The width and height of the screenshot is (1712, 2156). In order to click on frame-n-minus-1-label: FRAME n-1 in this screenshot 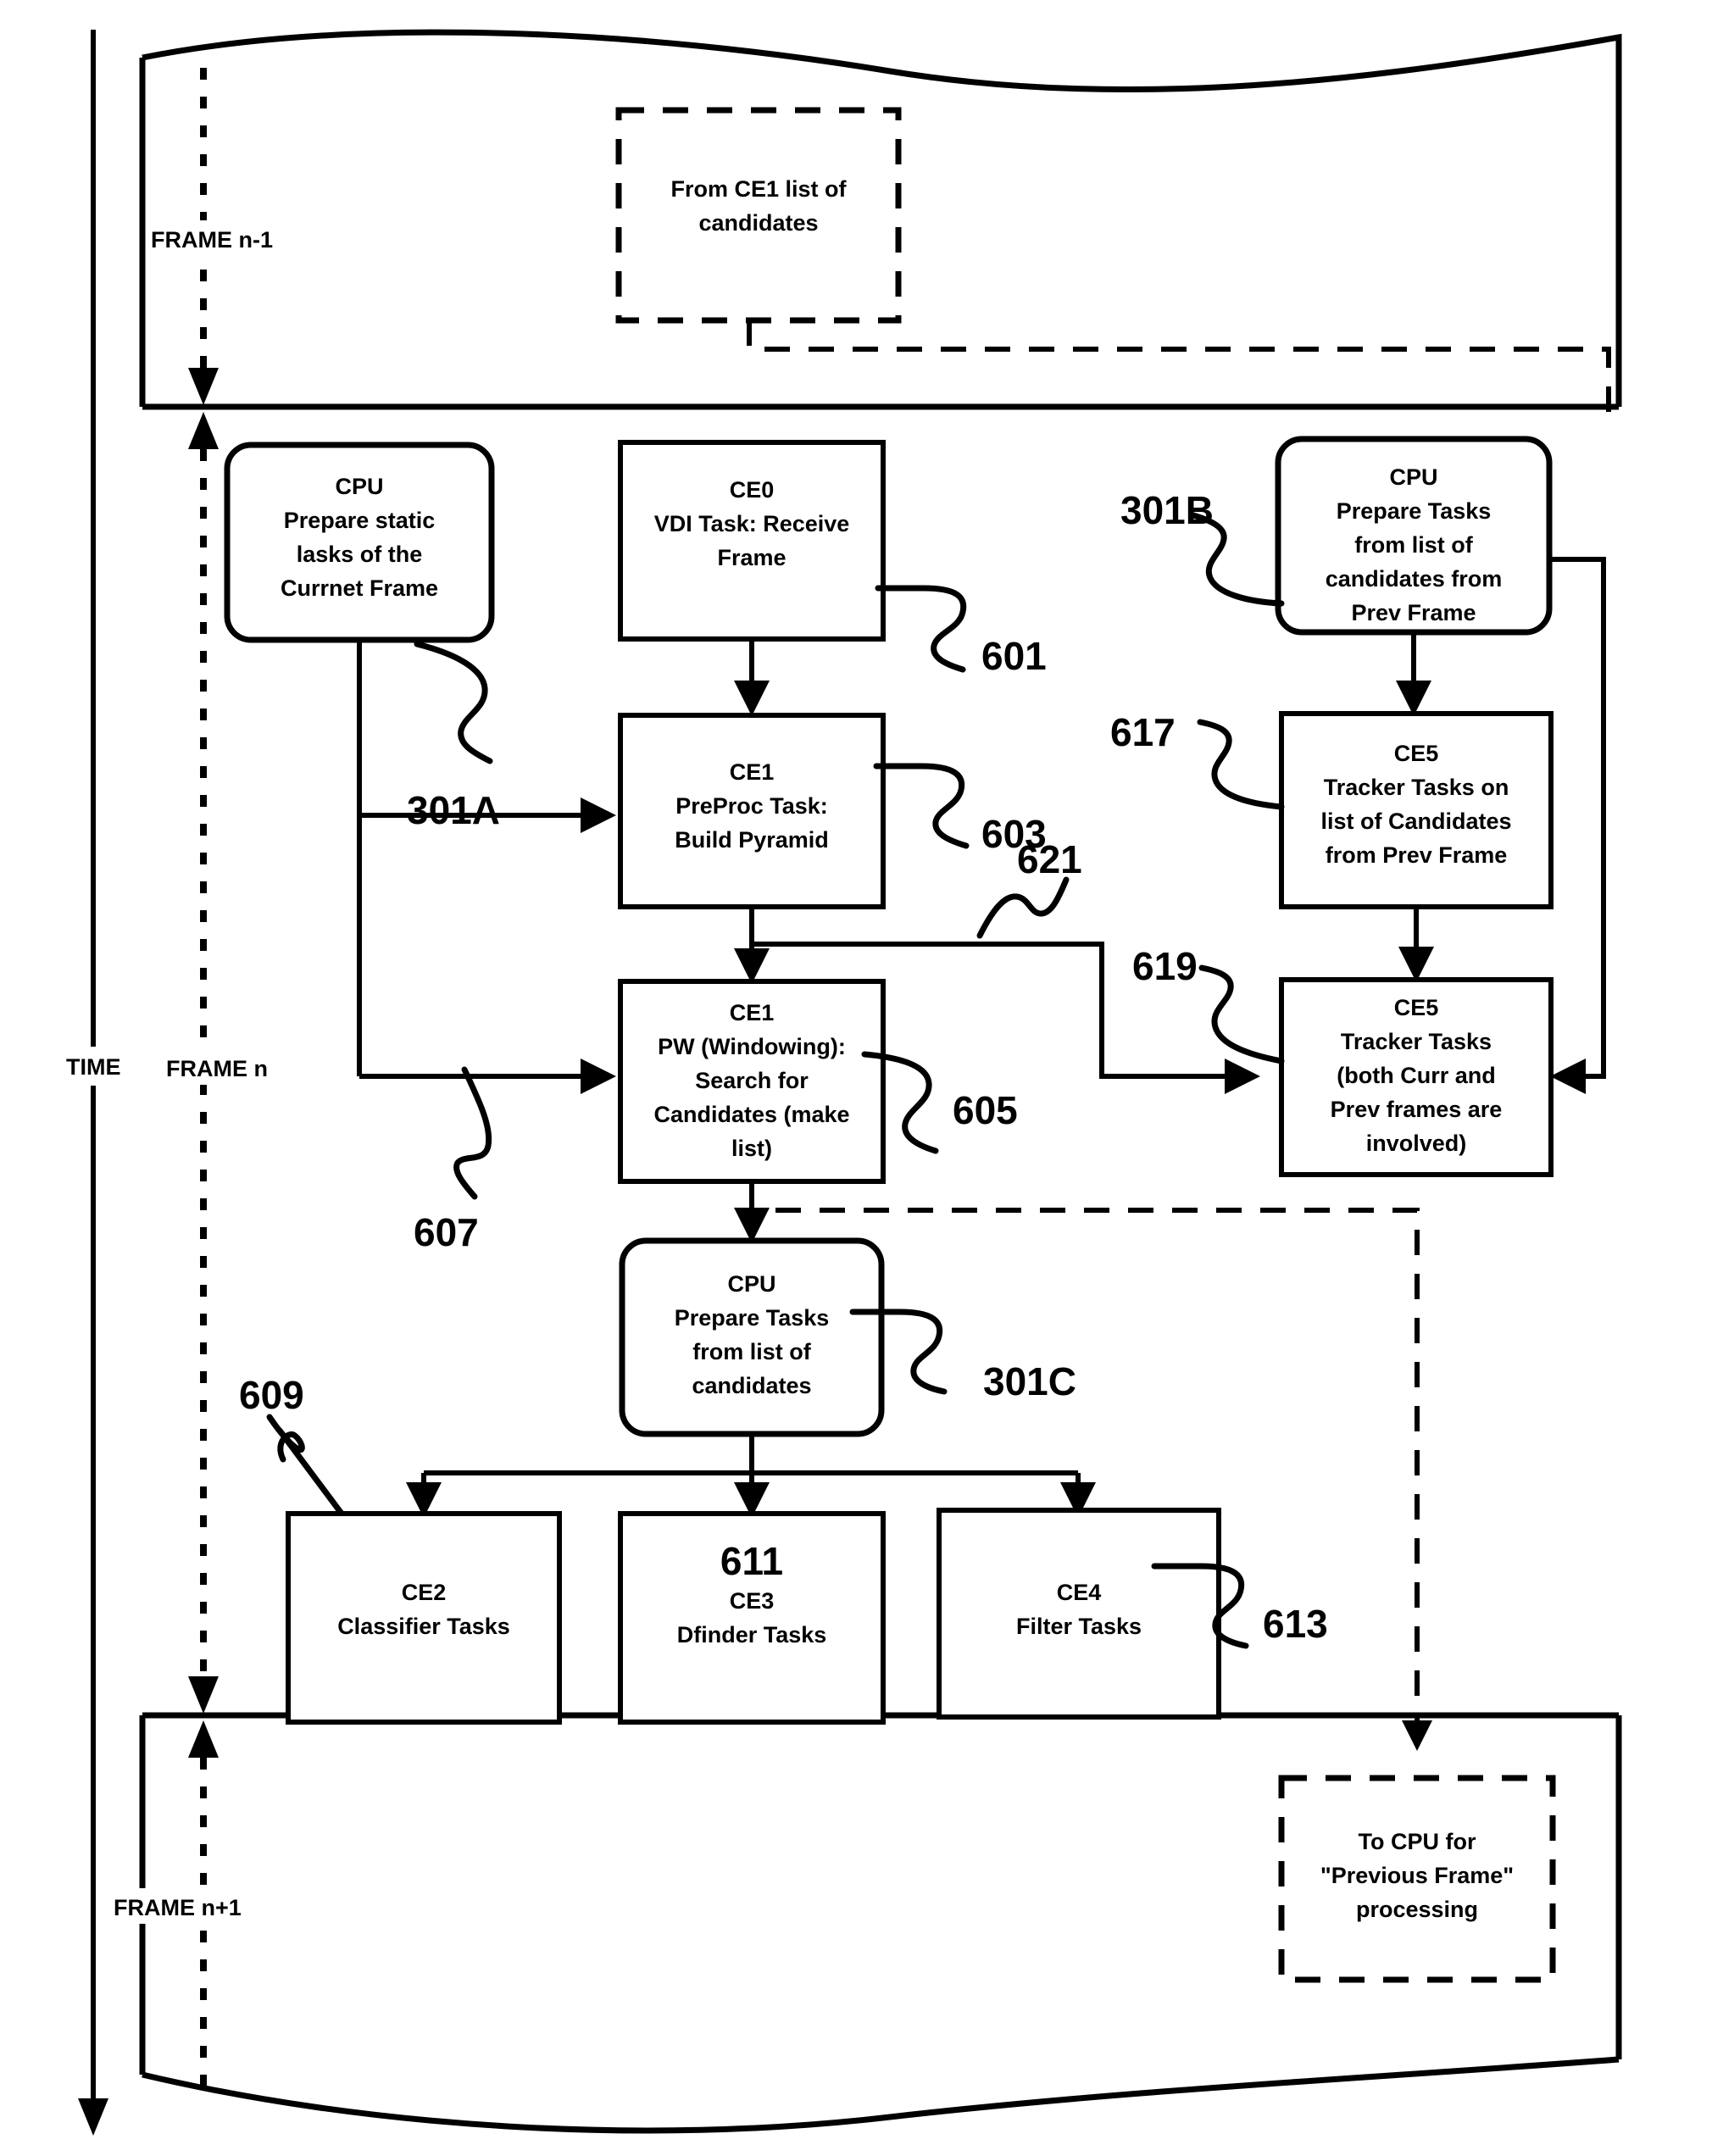, I will do `click(212, 240)`.